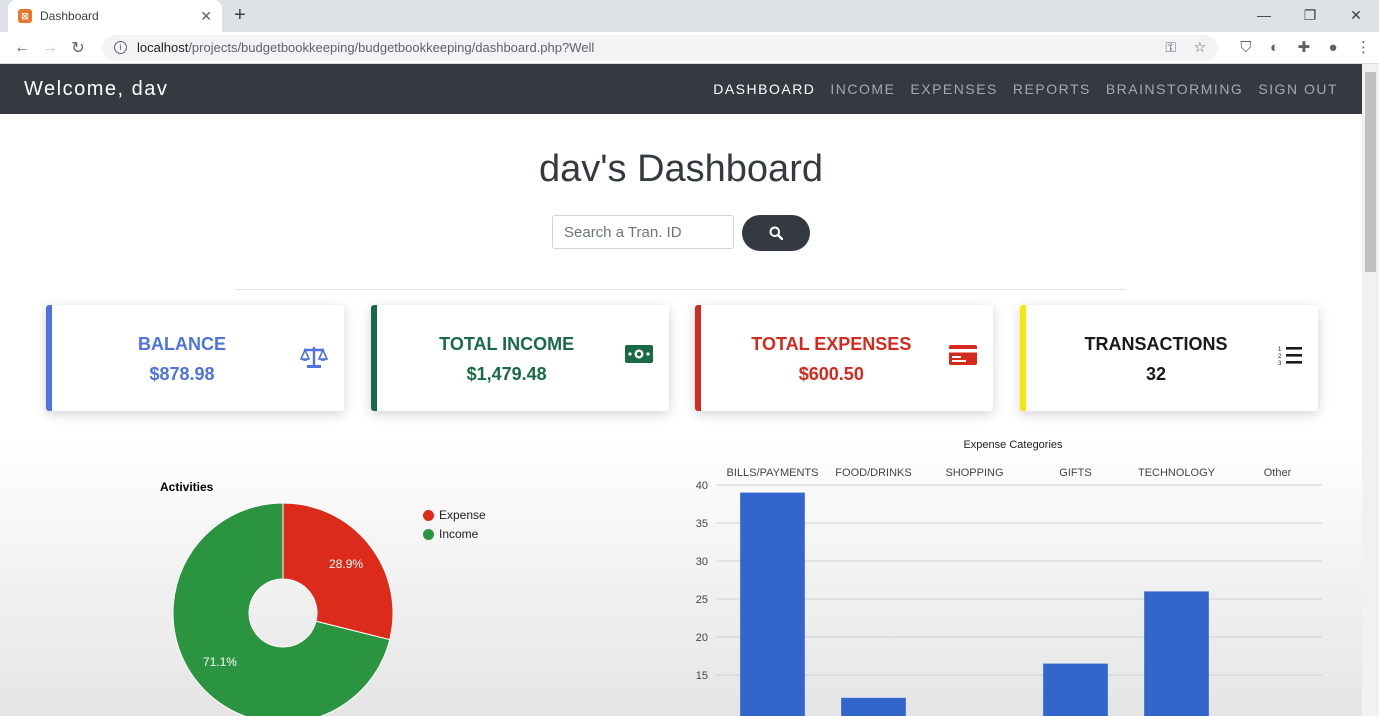 The image size is (1379, 716). I want to click on nav-link-sign-out: SIGN OUT, so click(1298, 89).